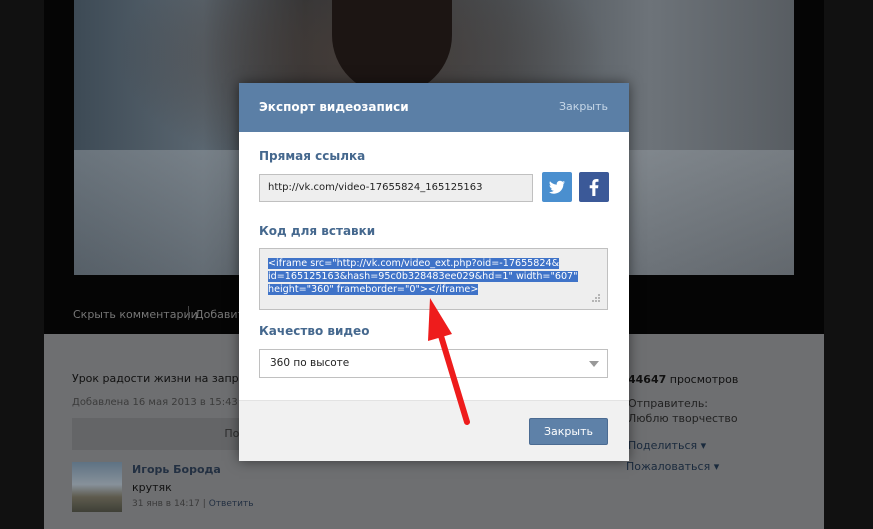 The image size is (873, 529). I want to click on comment-date: 31 янв в 14:17, so click(166, 504).